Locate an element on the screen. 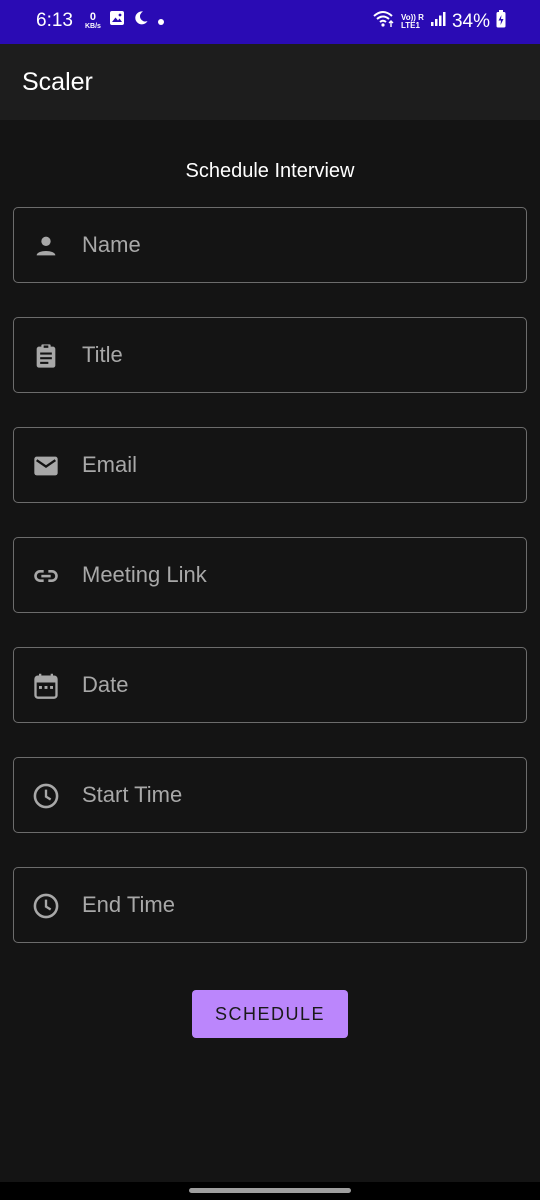 The image size is (540, 1200). moon-icon is located at coordinates (141, 21).